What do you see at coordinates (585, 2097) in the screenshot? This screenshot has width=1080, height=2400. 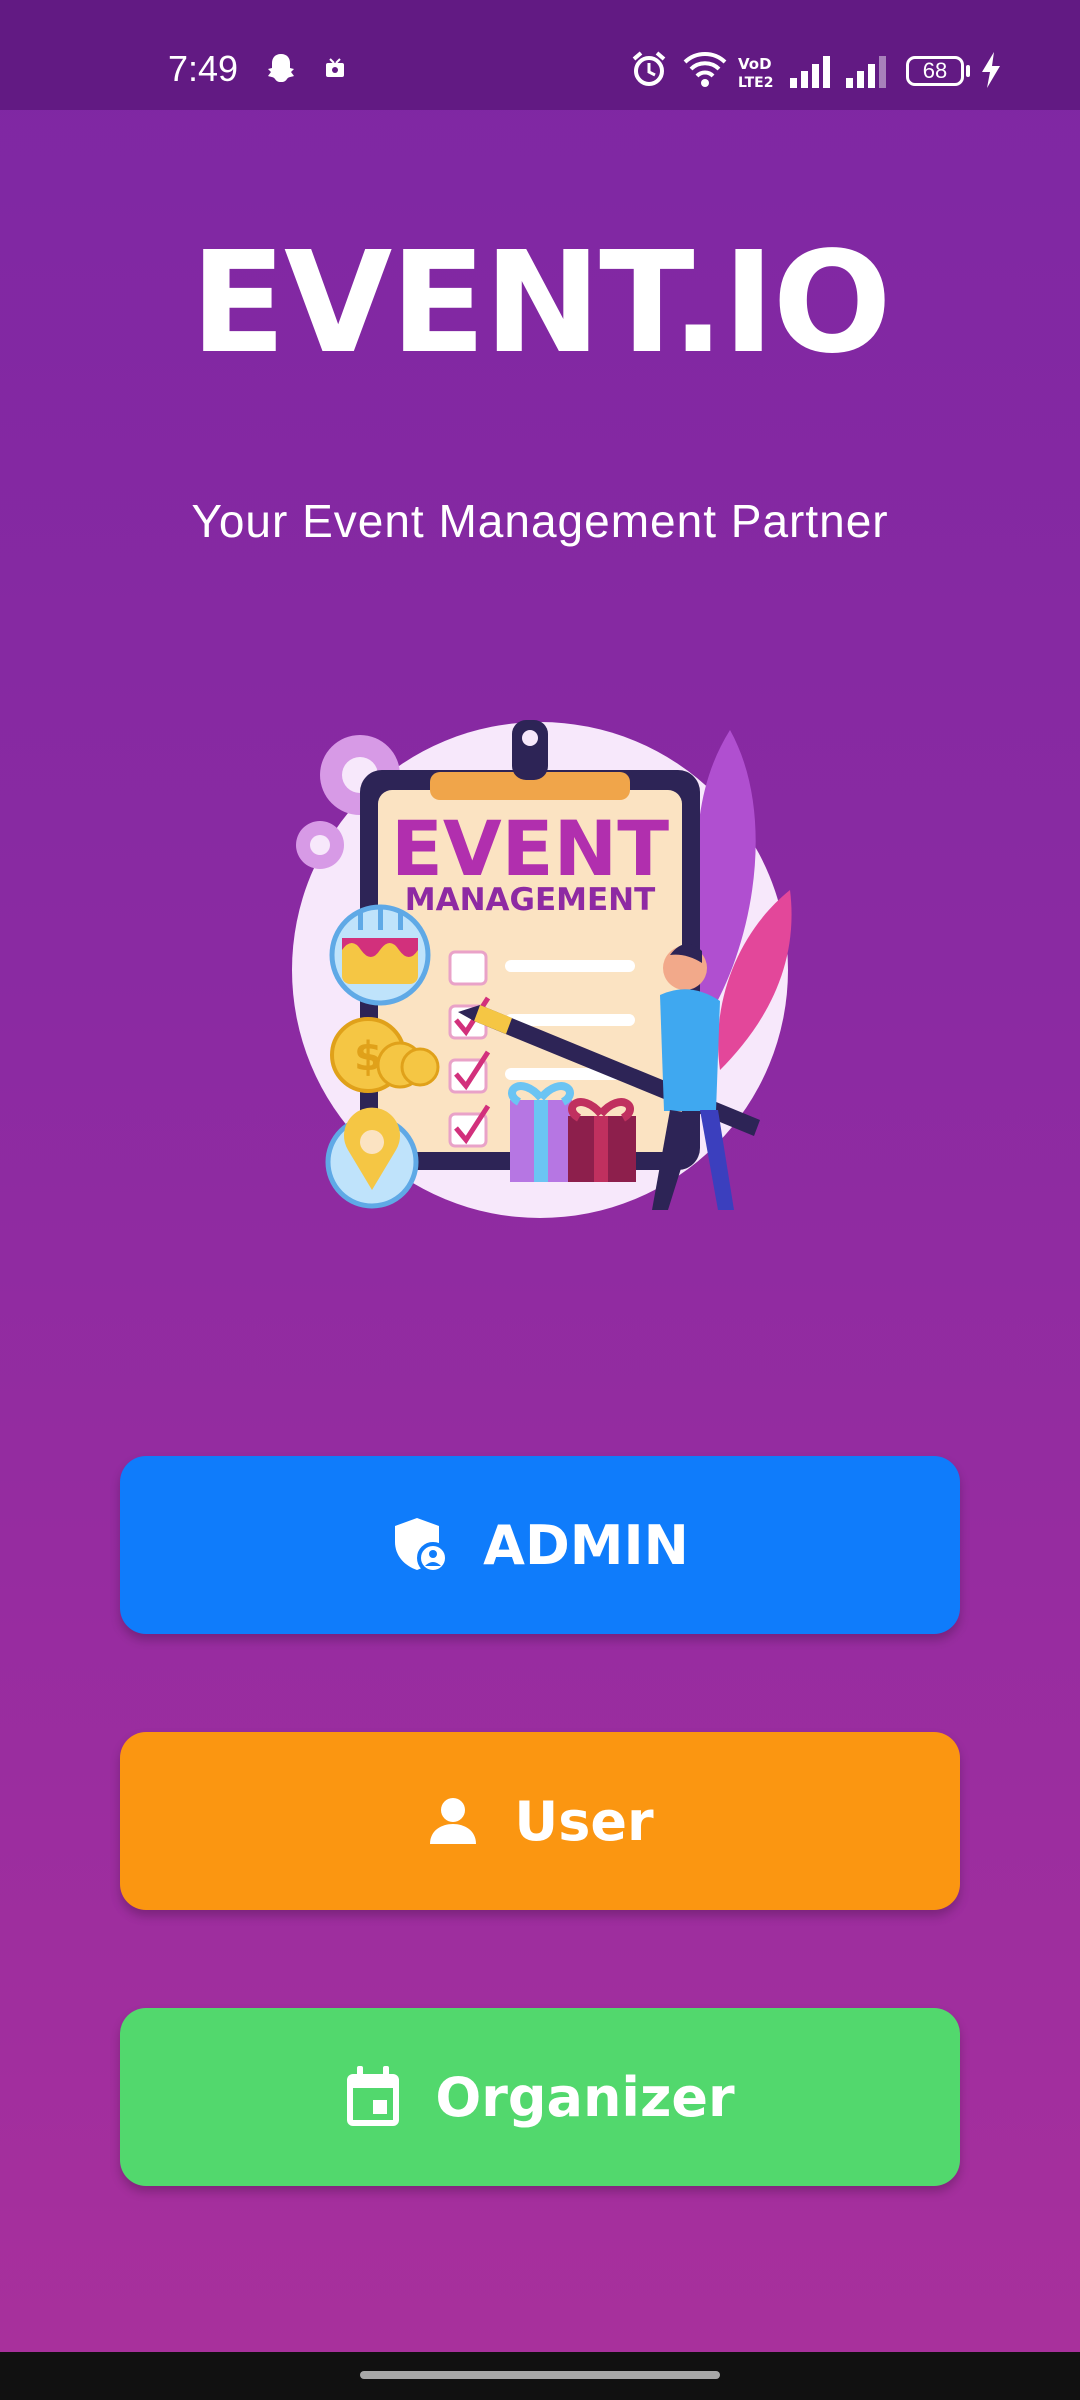 I see `organizer-button-label: Organizer` at bounding box center [585, 2097].